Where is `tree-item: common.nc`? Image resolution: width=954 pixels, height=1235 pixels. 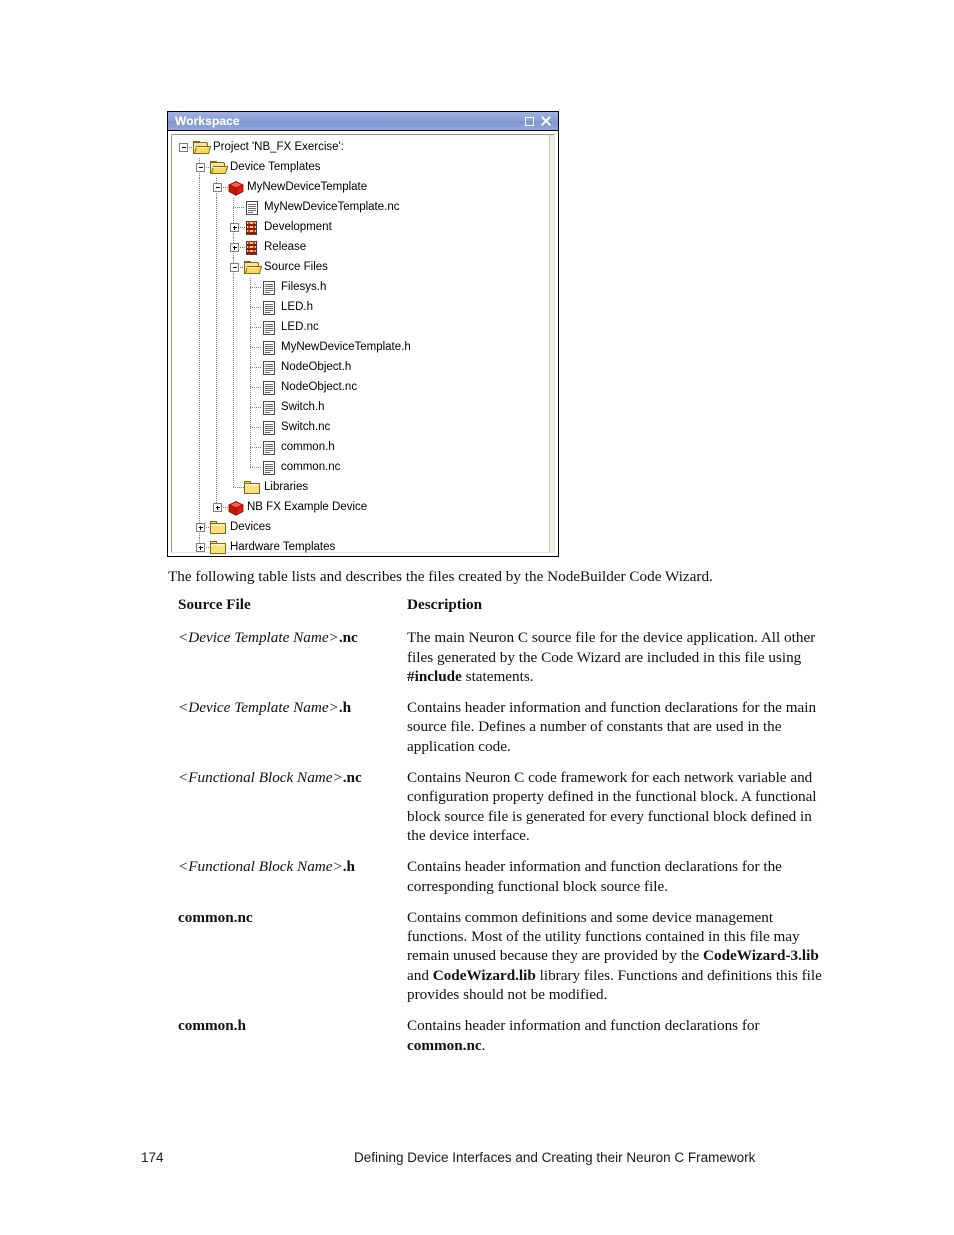 tree-item: common.nc is located at coordinates (361, 468).